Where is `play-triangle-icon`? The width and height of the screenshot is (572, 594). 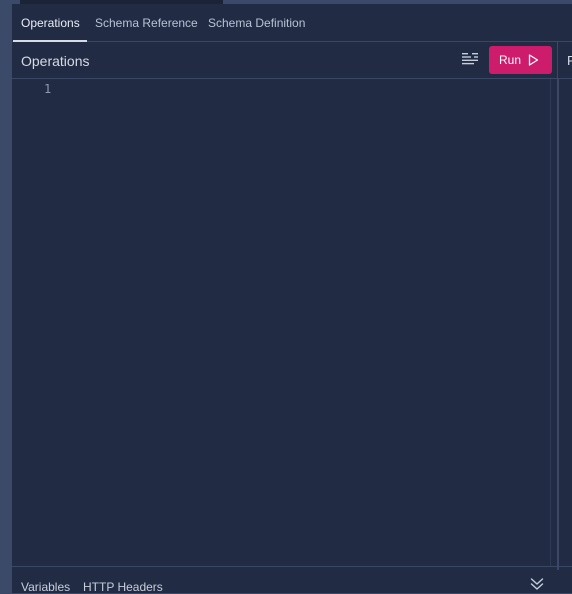 play-triangle-icon is located at coordinates (533, 60).